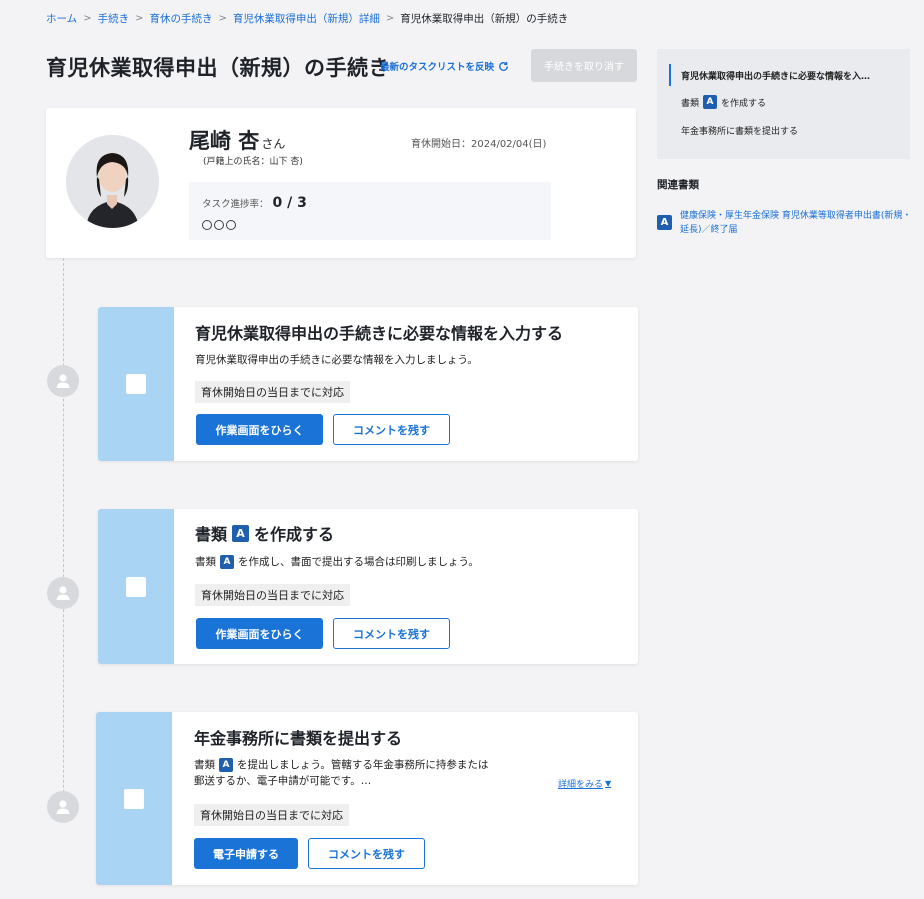  What do you see at coordinates (503, 66) in the screenshot?
I see `refresh-icon` at bounding box center [503, 66].